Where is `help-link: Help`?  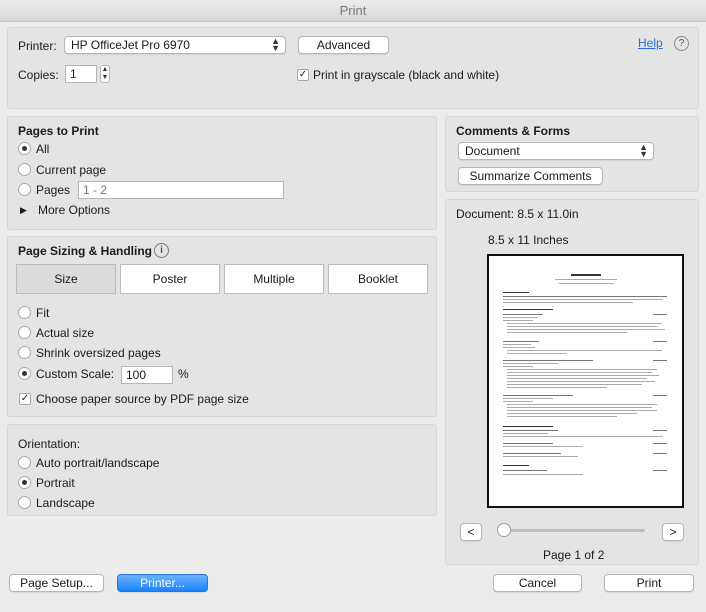
help-link: Help is located at coordinates (650, 43).